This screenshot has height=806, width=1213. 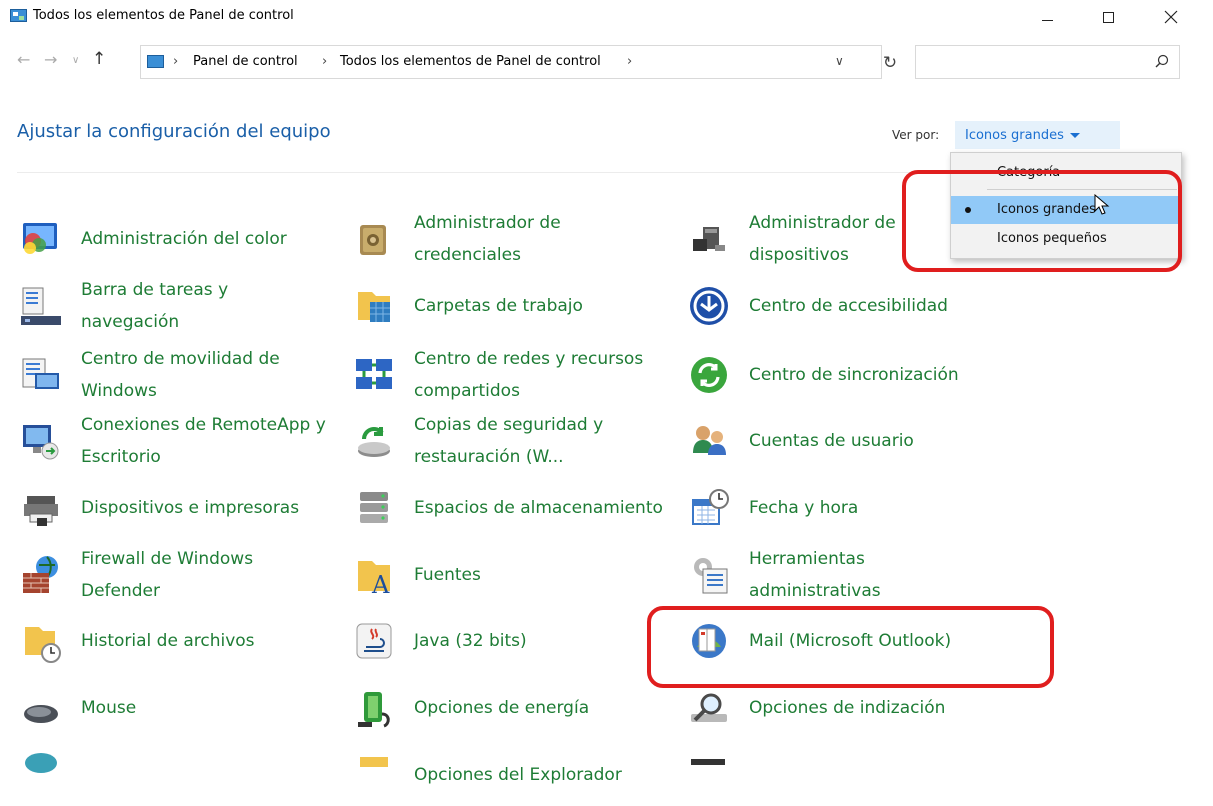 I want to click on item-java: Java (32 bits), so click(x=507, y=641).